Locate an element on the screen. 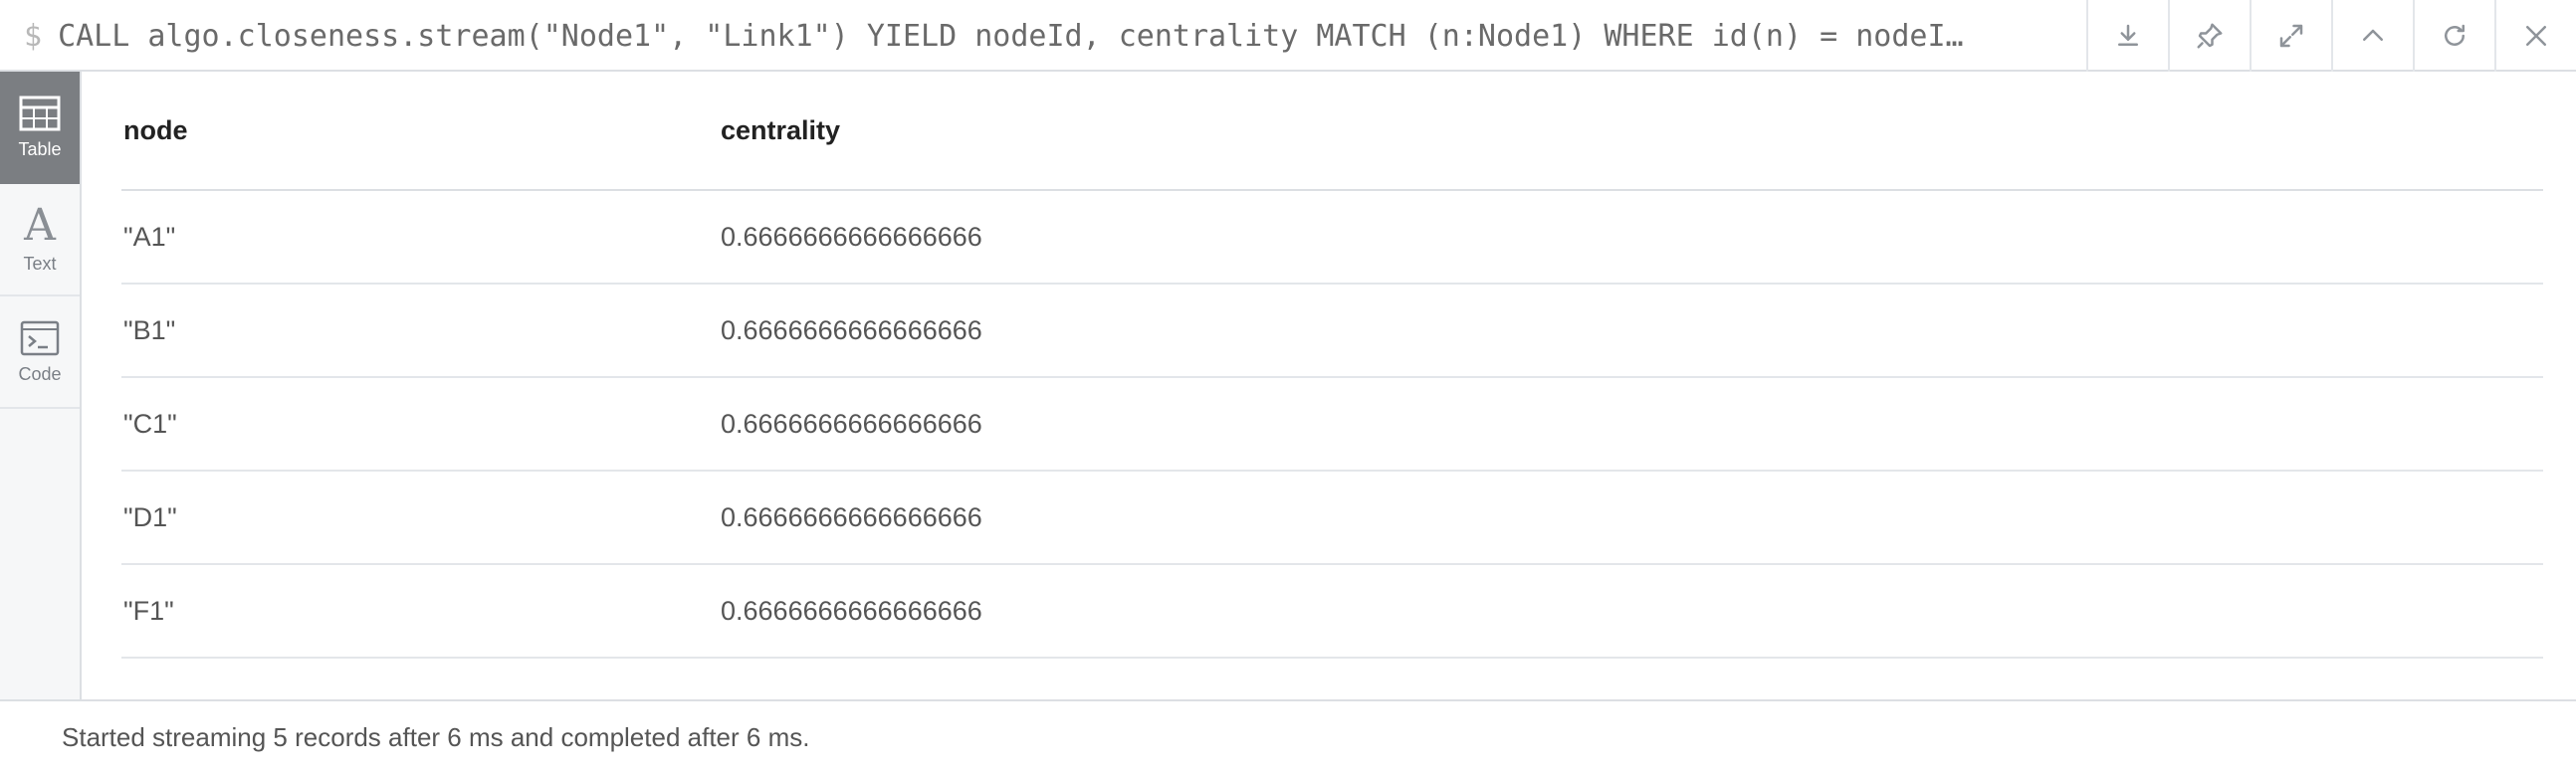 This screenshot has height=774, width=2576. sidebar-item-code: Code is located at coordinates (40, 352).